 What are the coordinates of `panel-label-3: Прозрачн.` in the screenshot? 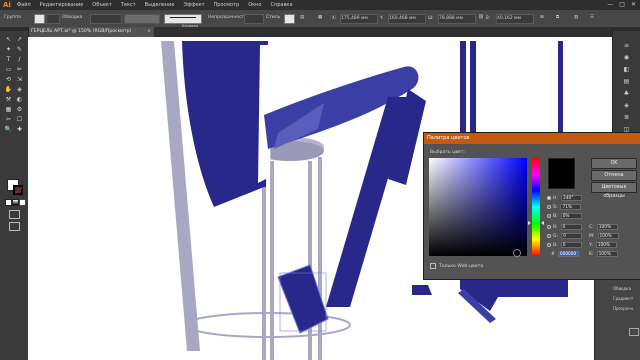 It's located at (623, 308).